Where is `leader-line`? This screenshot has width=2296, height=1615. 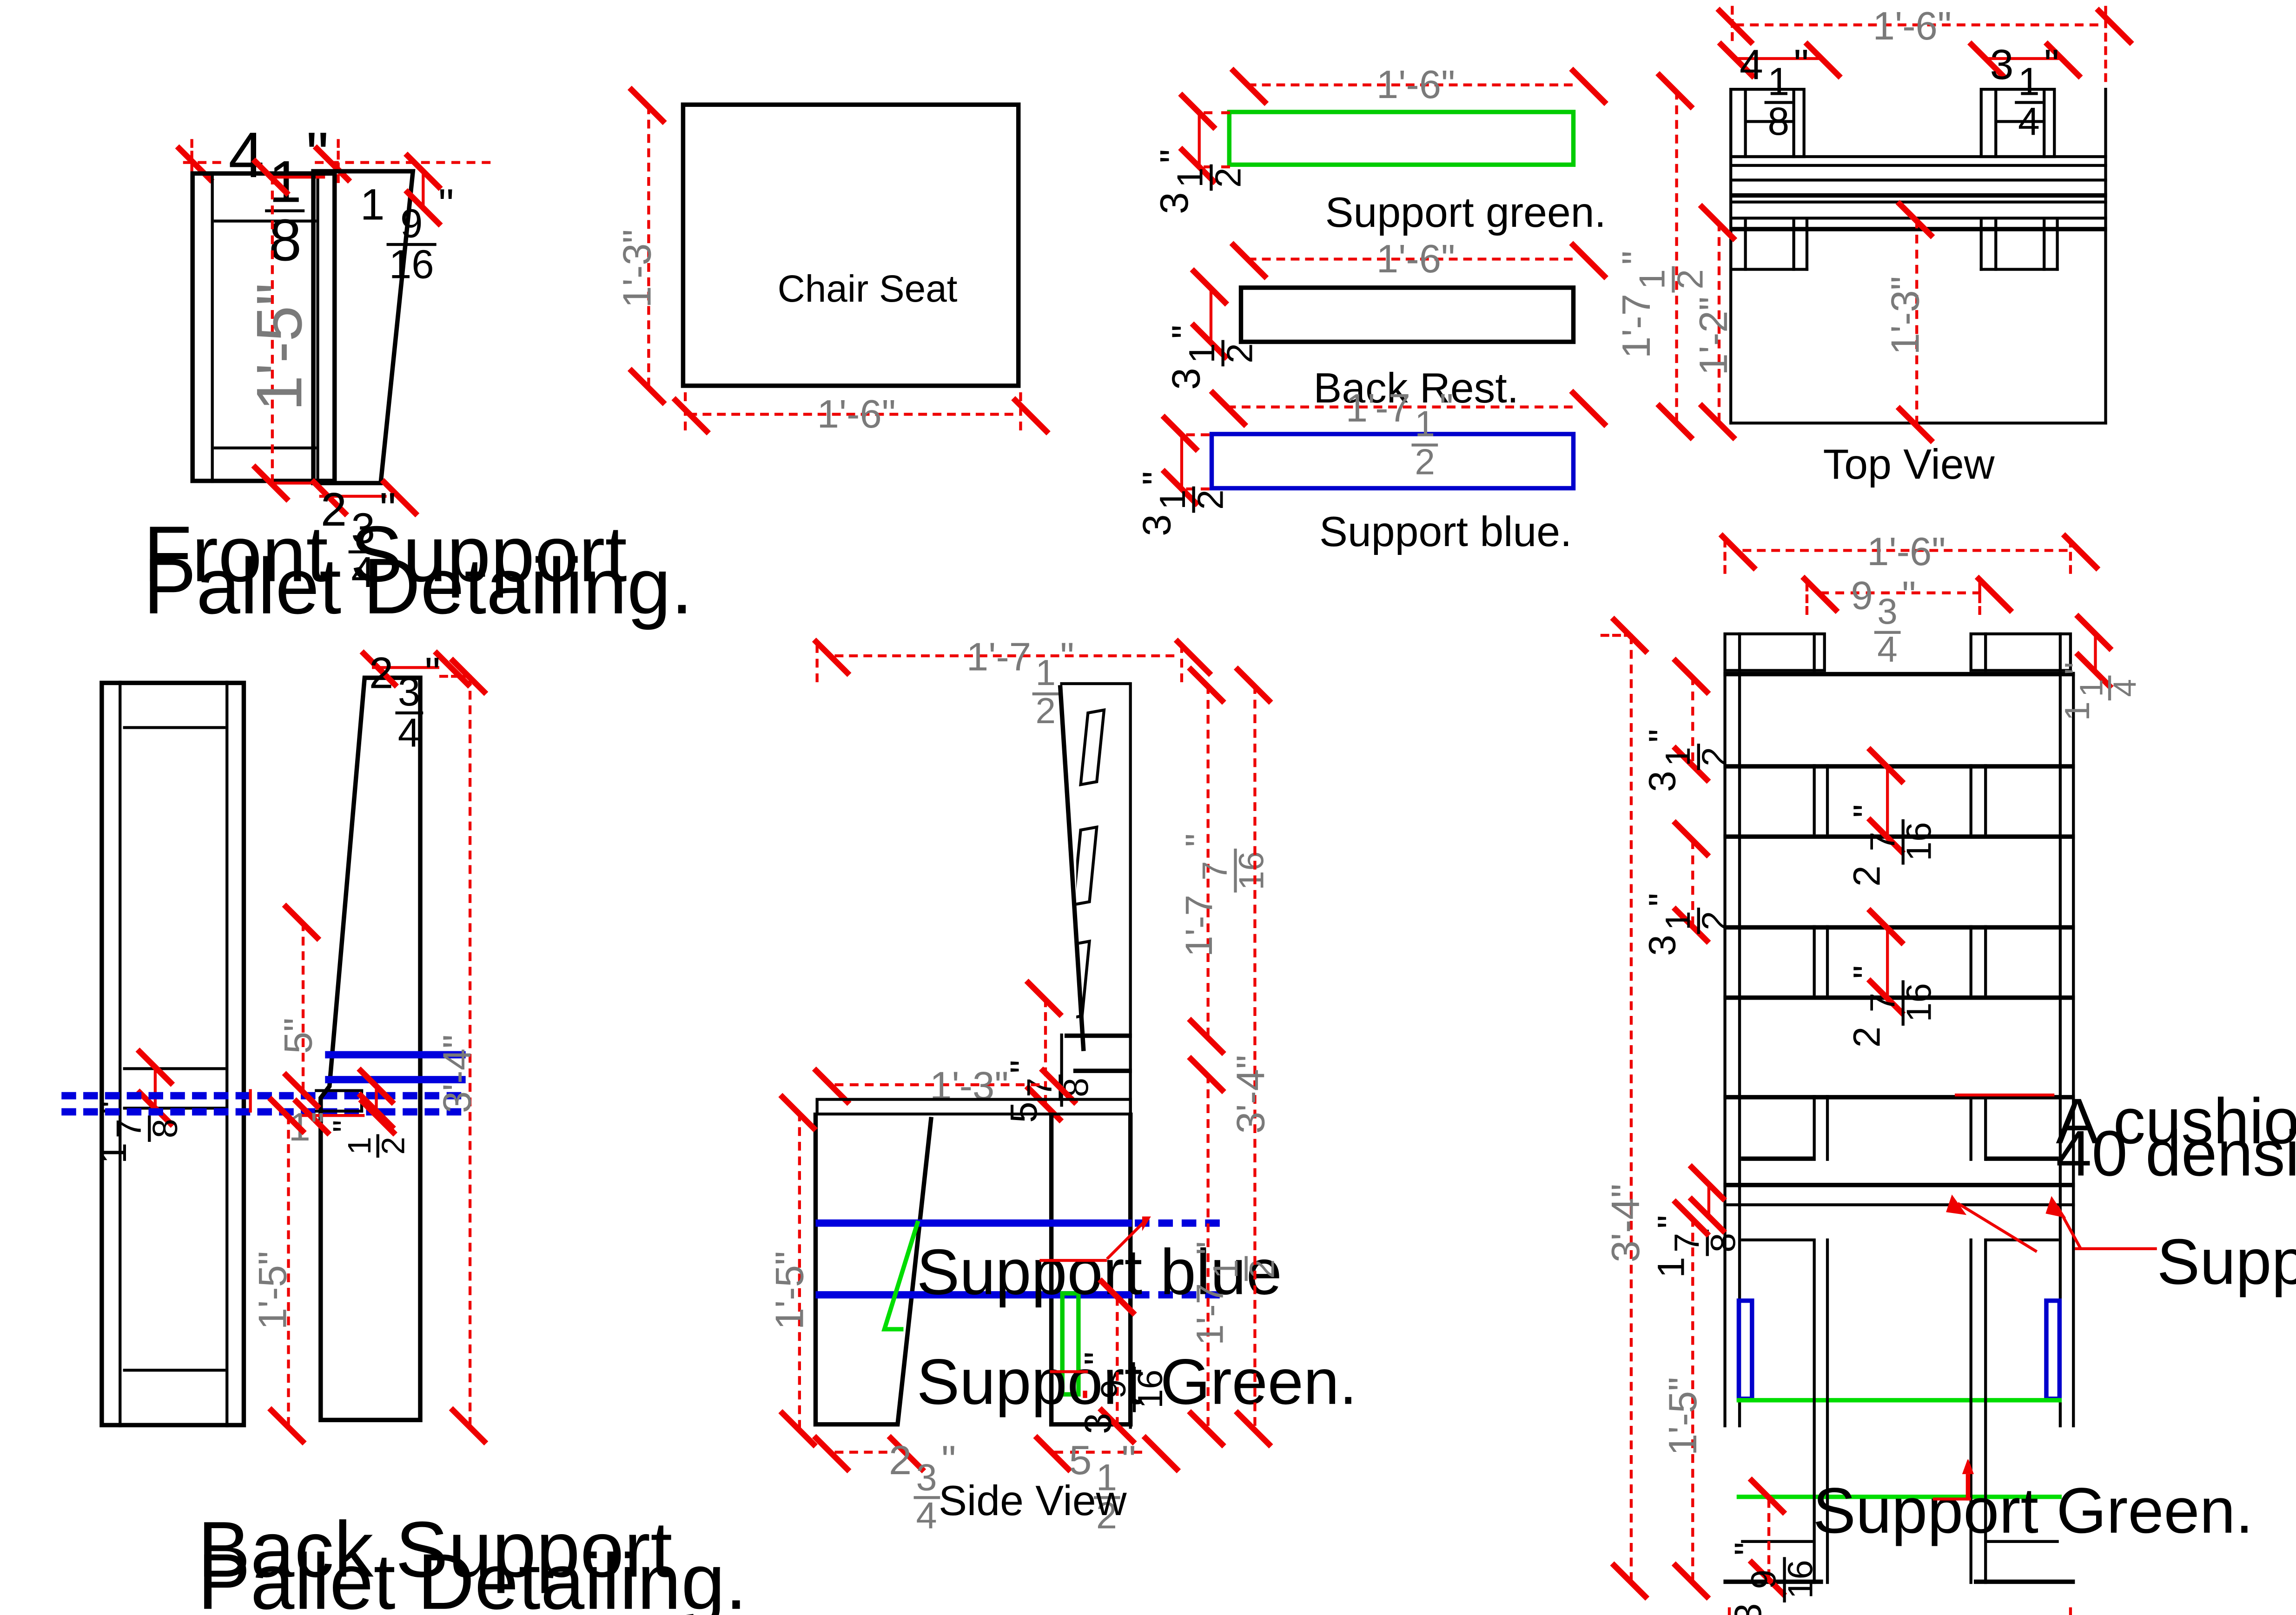
leader-line is located at coordinates (2005, 1095).